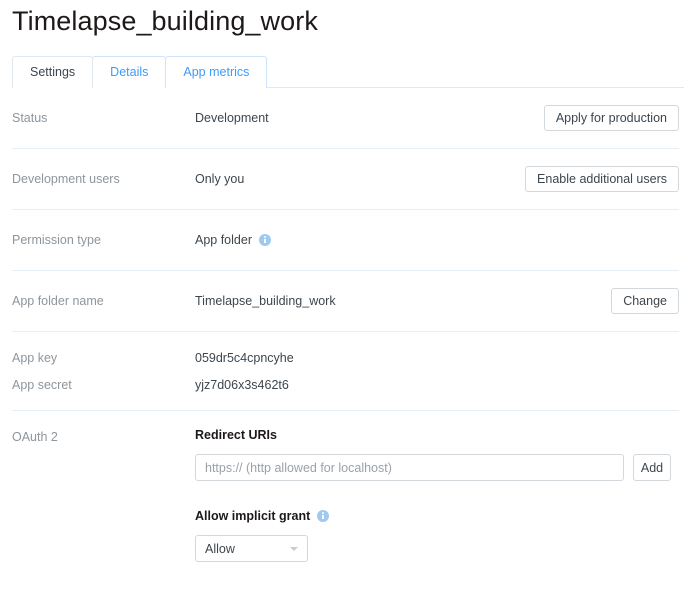 The image size is (691, 600). I want to click on row-permission-type: Permission type App folder, so click(345, 240).